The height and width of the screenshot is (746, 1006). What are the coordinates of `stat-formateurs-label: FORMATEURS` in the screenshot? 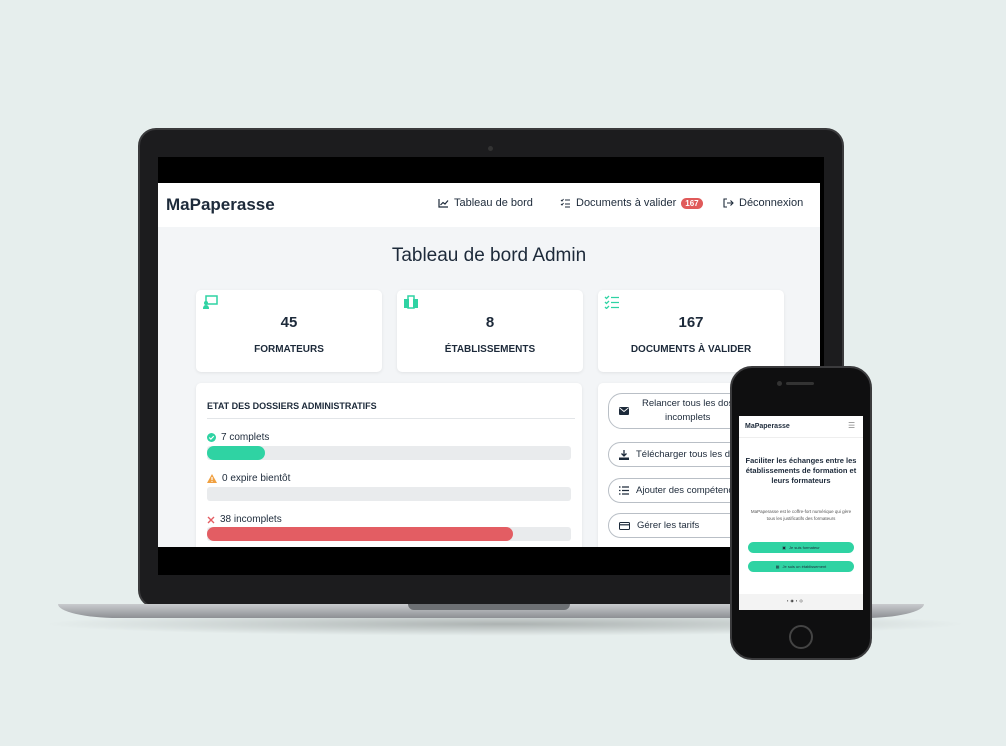 It's located at (289, 349).